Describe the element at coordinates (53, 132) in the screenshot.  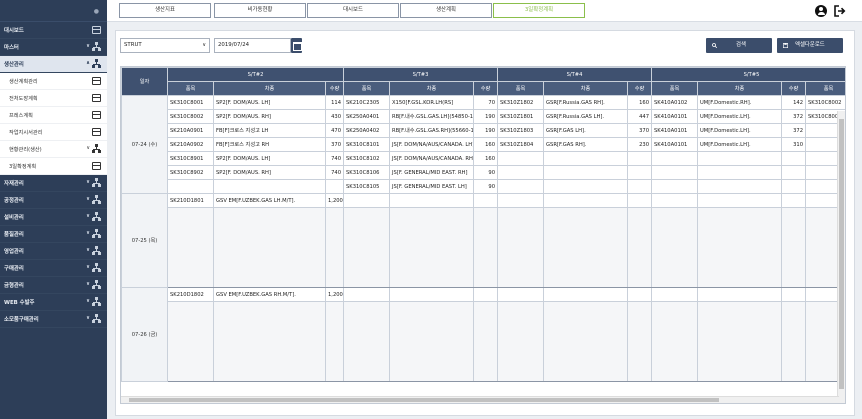
I see `sidebar-item-6: 작업지시서관리` at that location.